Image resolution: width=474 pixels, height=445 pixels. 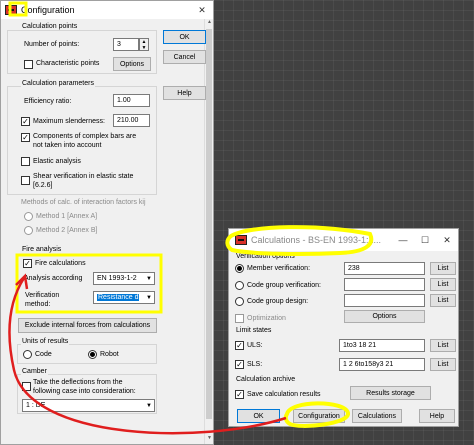 I want to click on highlight-fire-group, so click(x=89, y=283).